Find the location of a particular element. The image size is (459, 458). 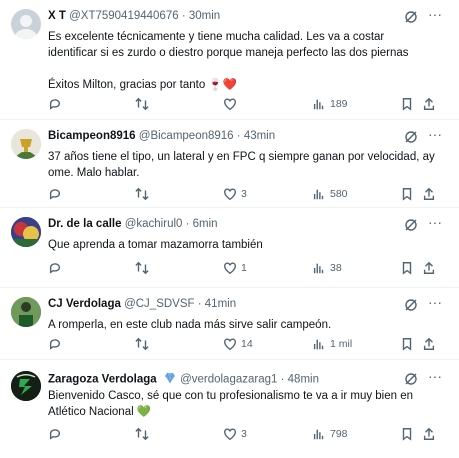

like-button: 1 is located at coordinates (235, 268).